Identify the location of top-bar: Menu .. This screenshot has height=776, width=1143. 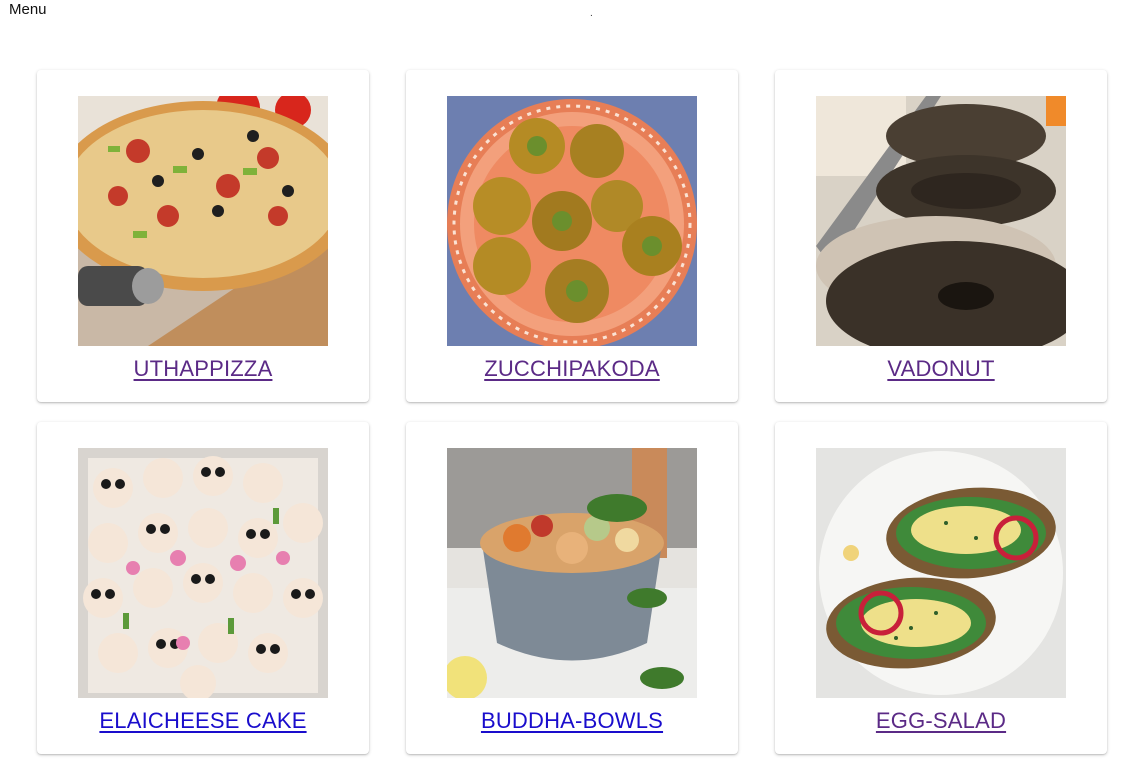
(571, 12).